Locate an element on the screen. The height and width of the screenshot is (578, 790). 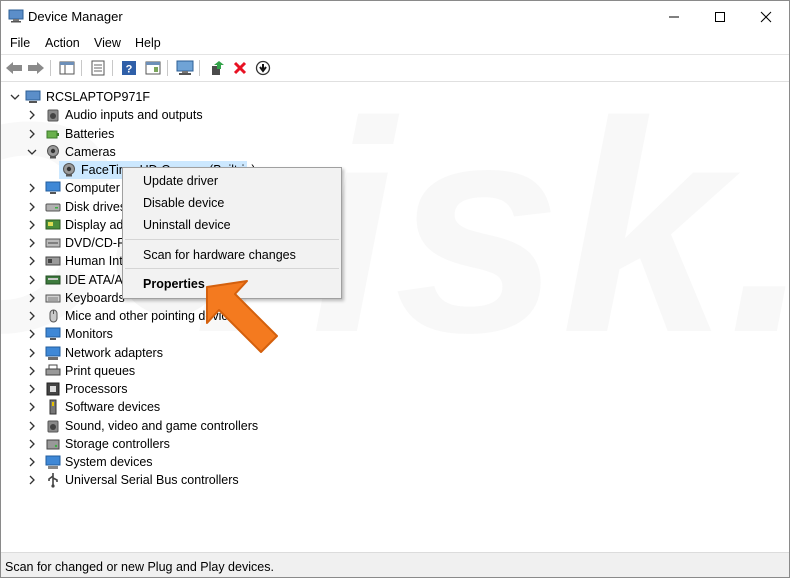
ctx-uninstall-device: Uninstall device is located at coordinates (187, 225).